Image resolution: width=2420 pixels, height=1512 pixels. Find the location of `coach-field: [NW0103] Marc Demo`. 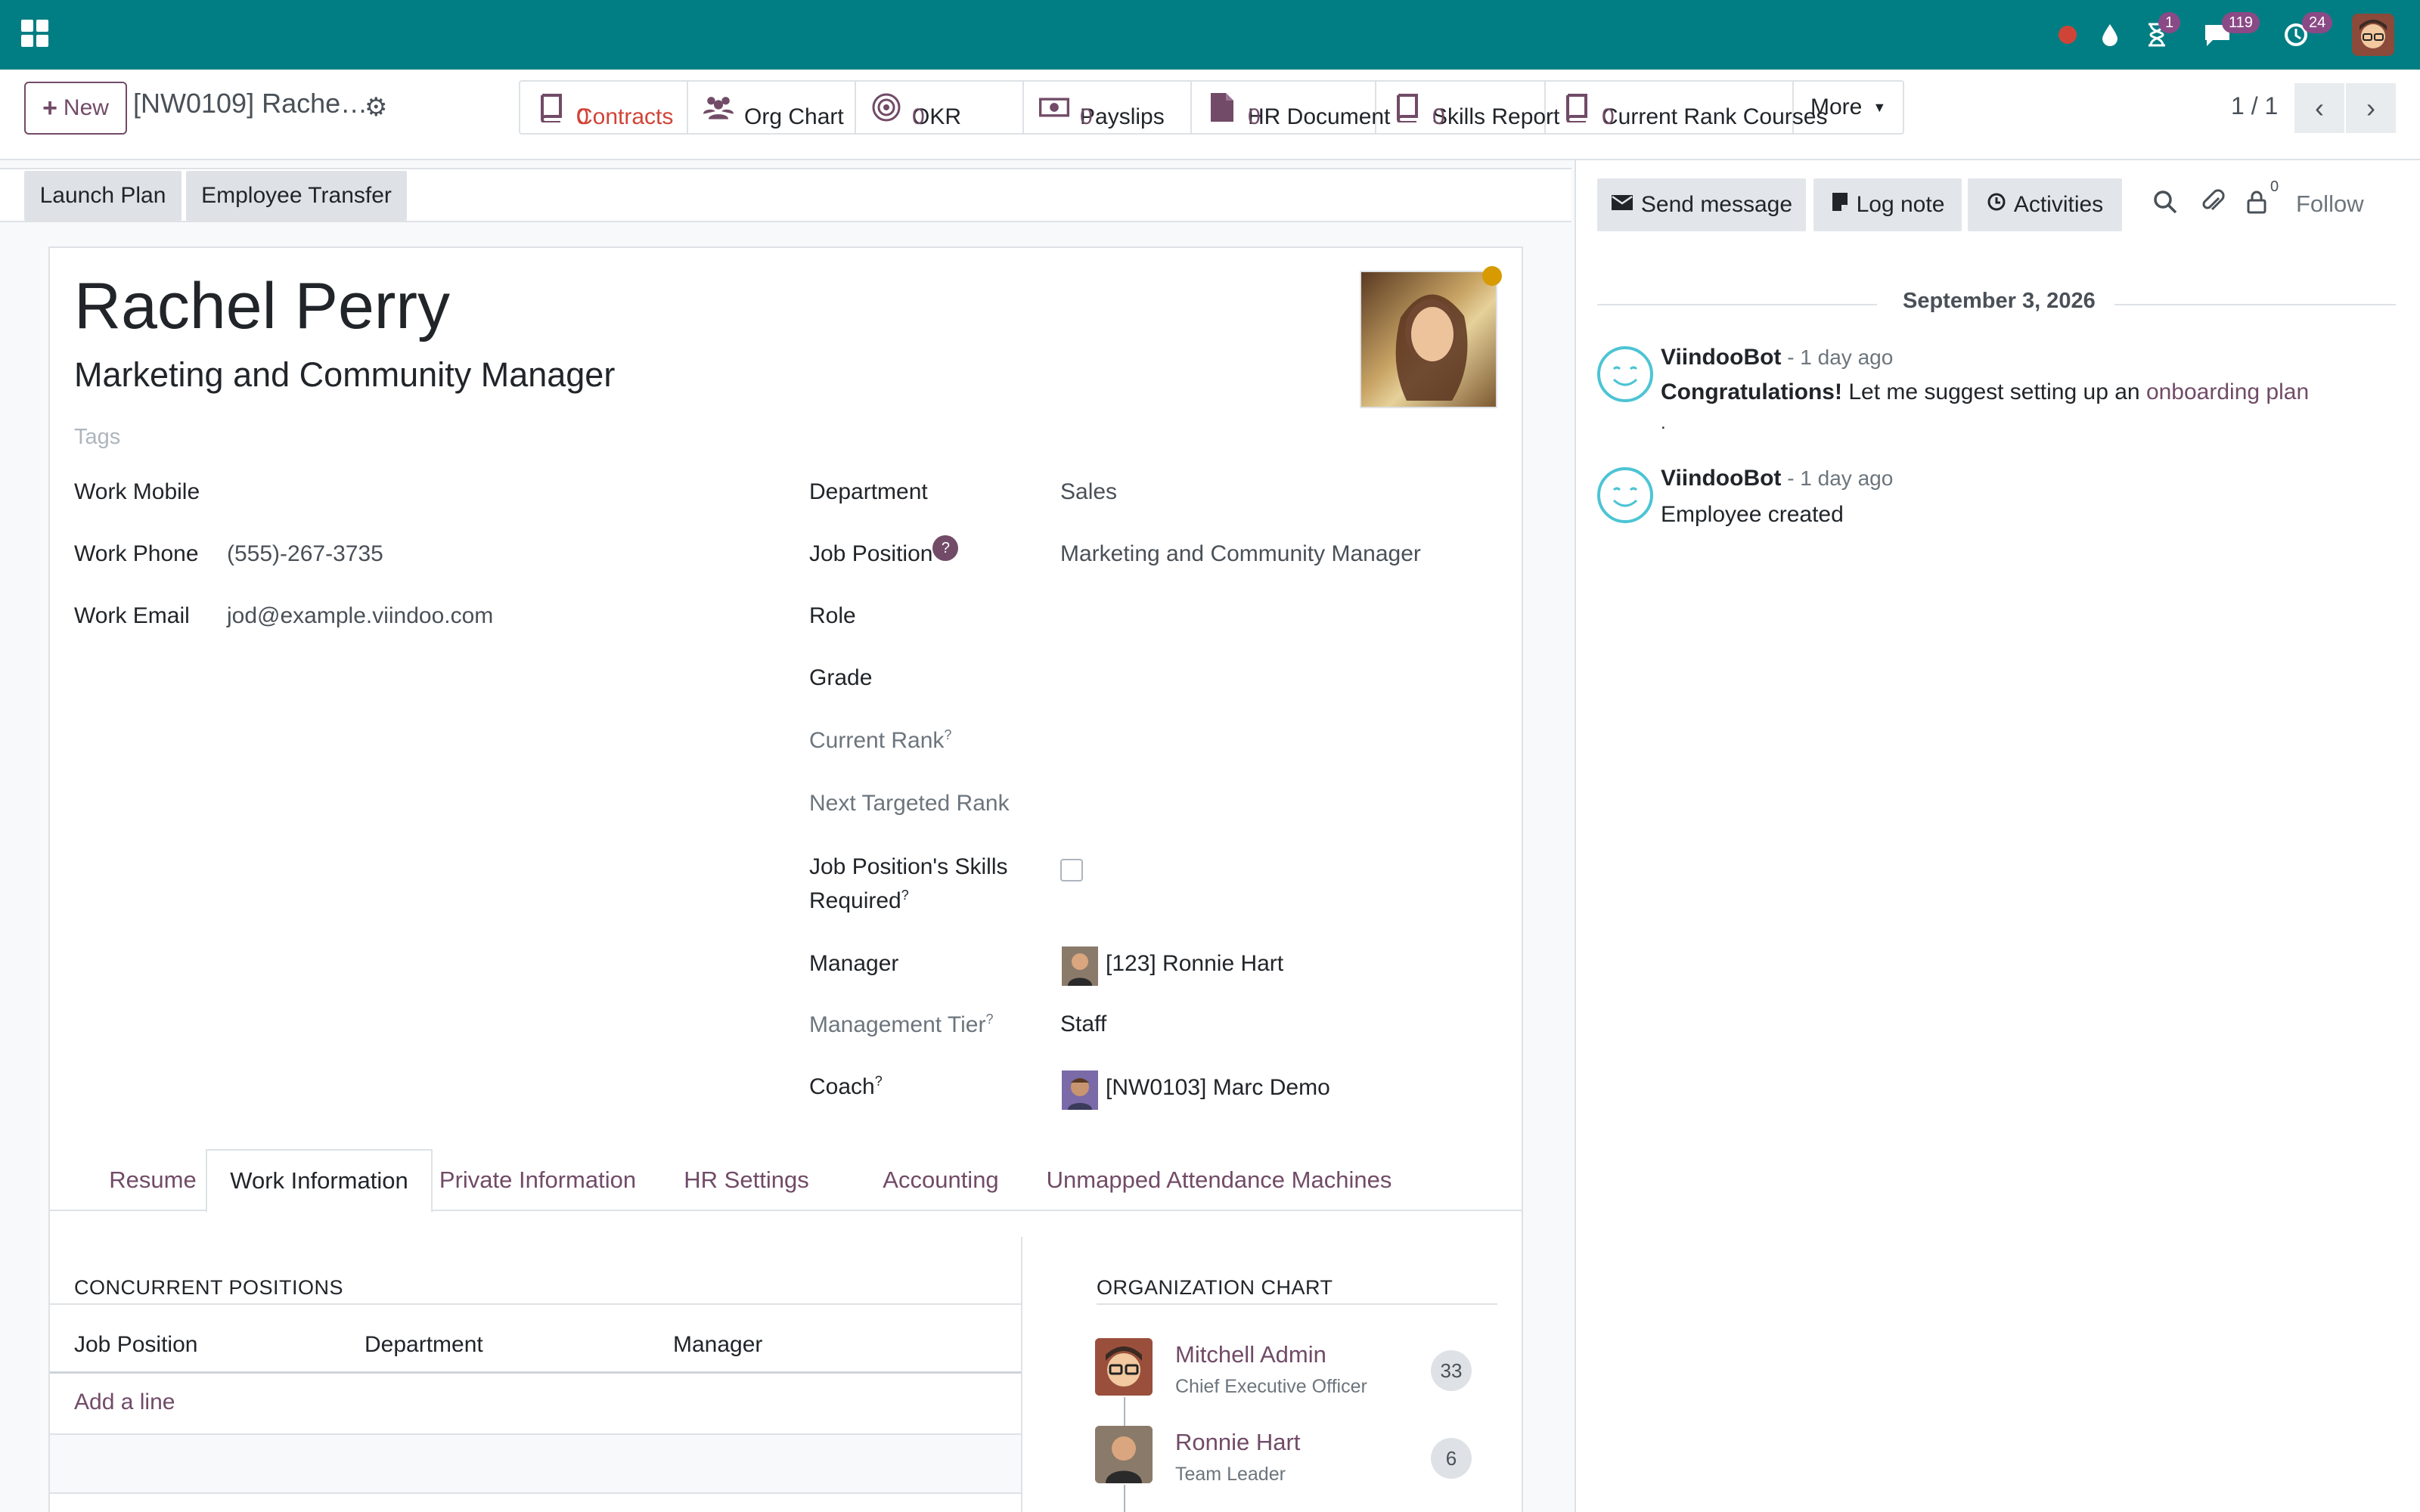

coach-field: [NW0103] Marc Demo is located at coordinates (1218, 1088).